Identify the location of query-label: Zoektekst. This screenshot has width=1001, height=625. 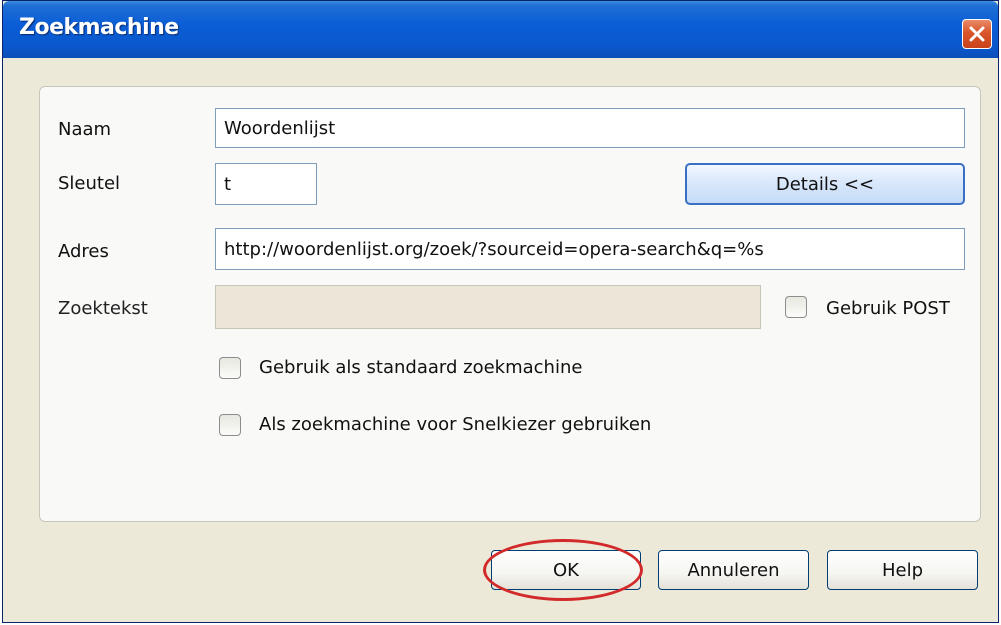
(103, 308).